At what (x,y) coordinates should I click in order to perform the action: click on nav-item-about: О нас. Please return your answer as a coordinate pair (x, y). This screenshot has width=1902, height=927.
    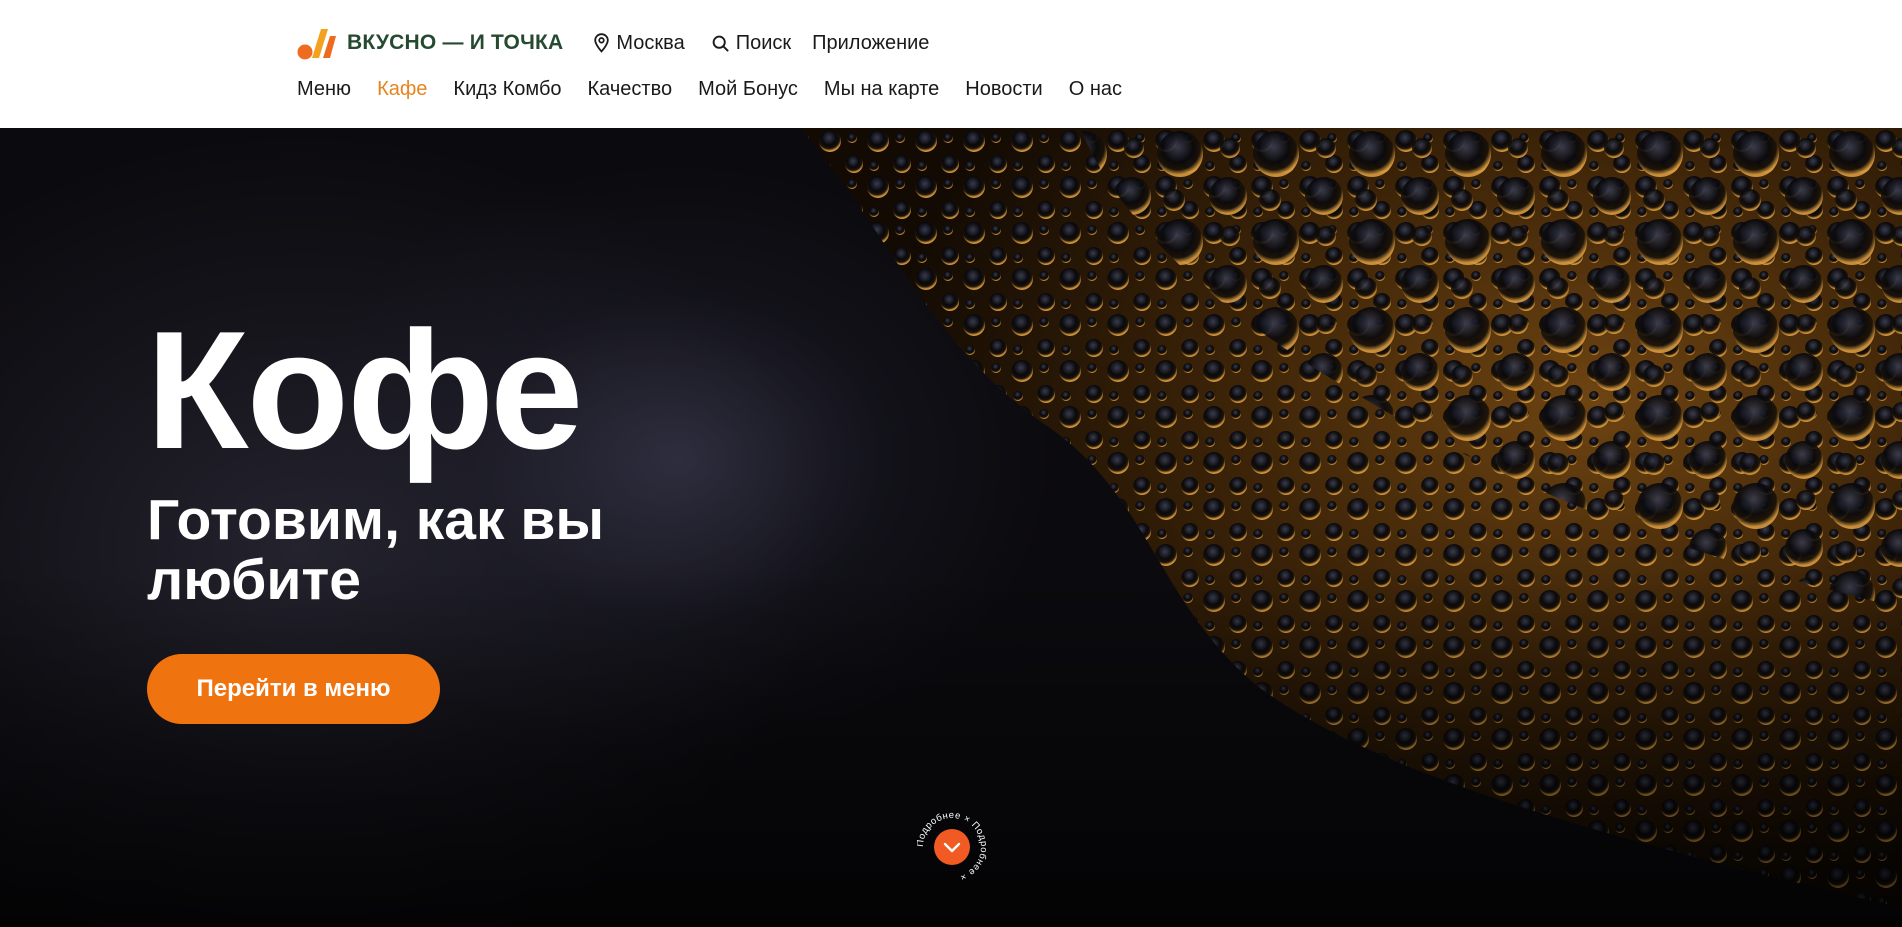
    Looking at the image, I should click on (1095, 89).